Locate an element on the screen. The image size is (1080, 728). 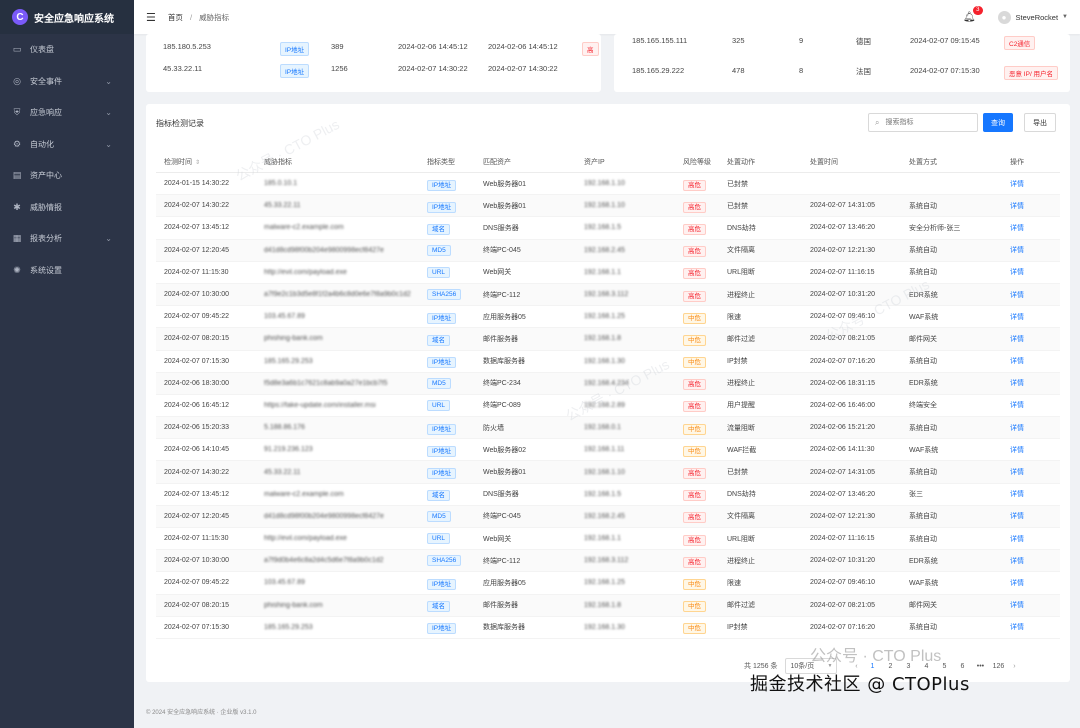
sidebar-item: ▦ 报表分析 ⌄ is located at coordinates (67, 239).